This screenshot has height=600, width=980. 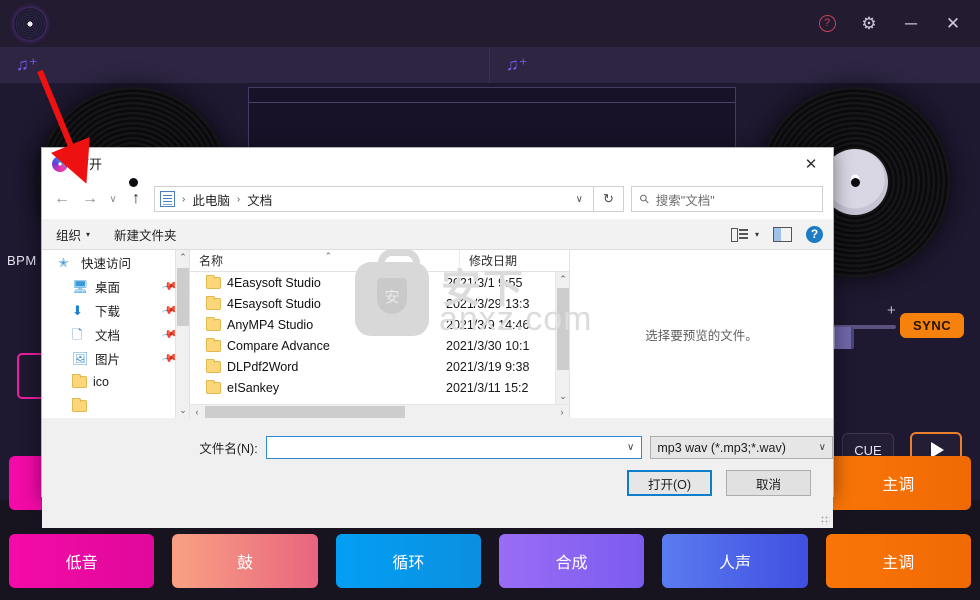 What do you see at coordinates (782, 234) in the screenshot?
I see `preview-pane-icon` at bounding box center [782, 234].